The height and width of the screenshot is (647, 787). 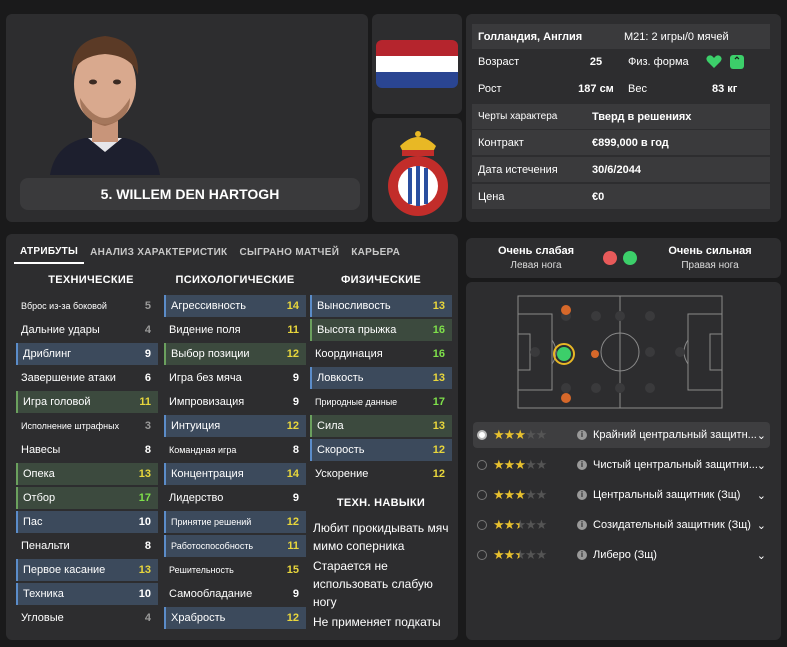 I want to click on attribute-label: Игра без мяча, so click(x=205, y=378).